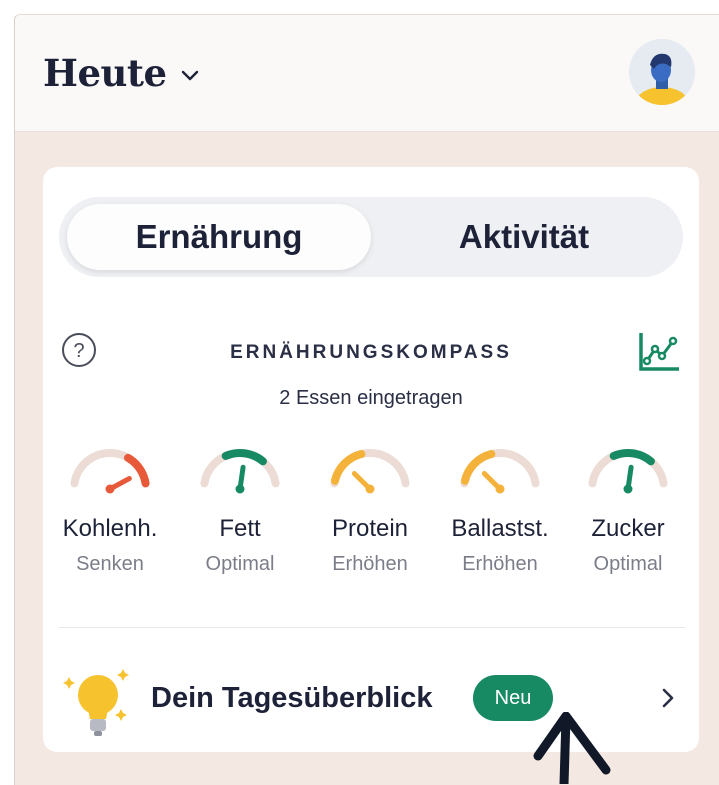  Describe the element at coordinates (96, 702) in the screenshot. I see `lightbulb-icon` at that location.